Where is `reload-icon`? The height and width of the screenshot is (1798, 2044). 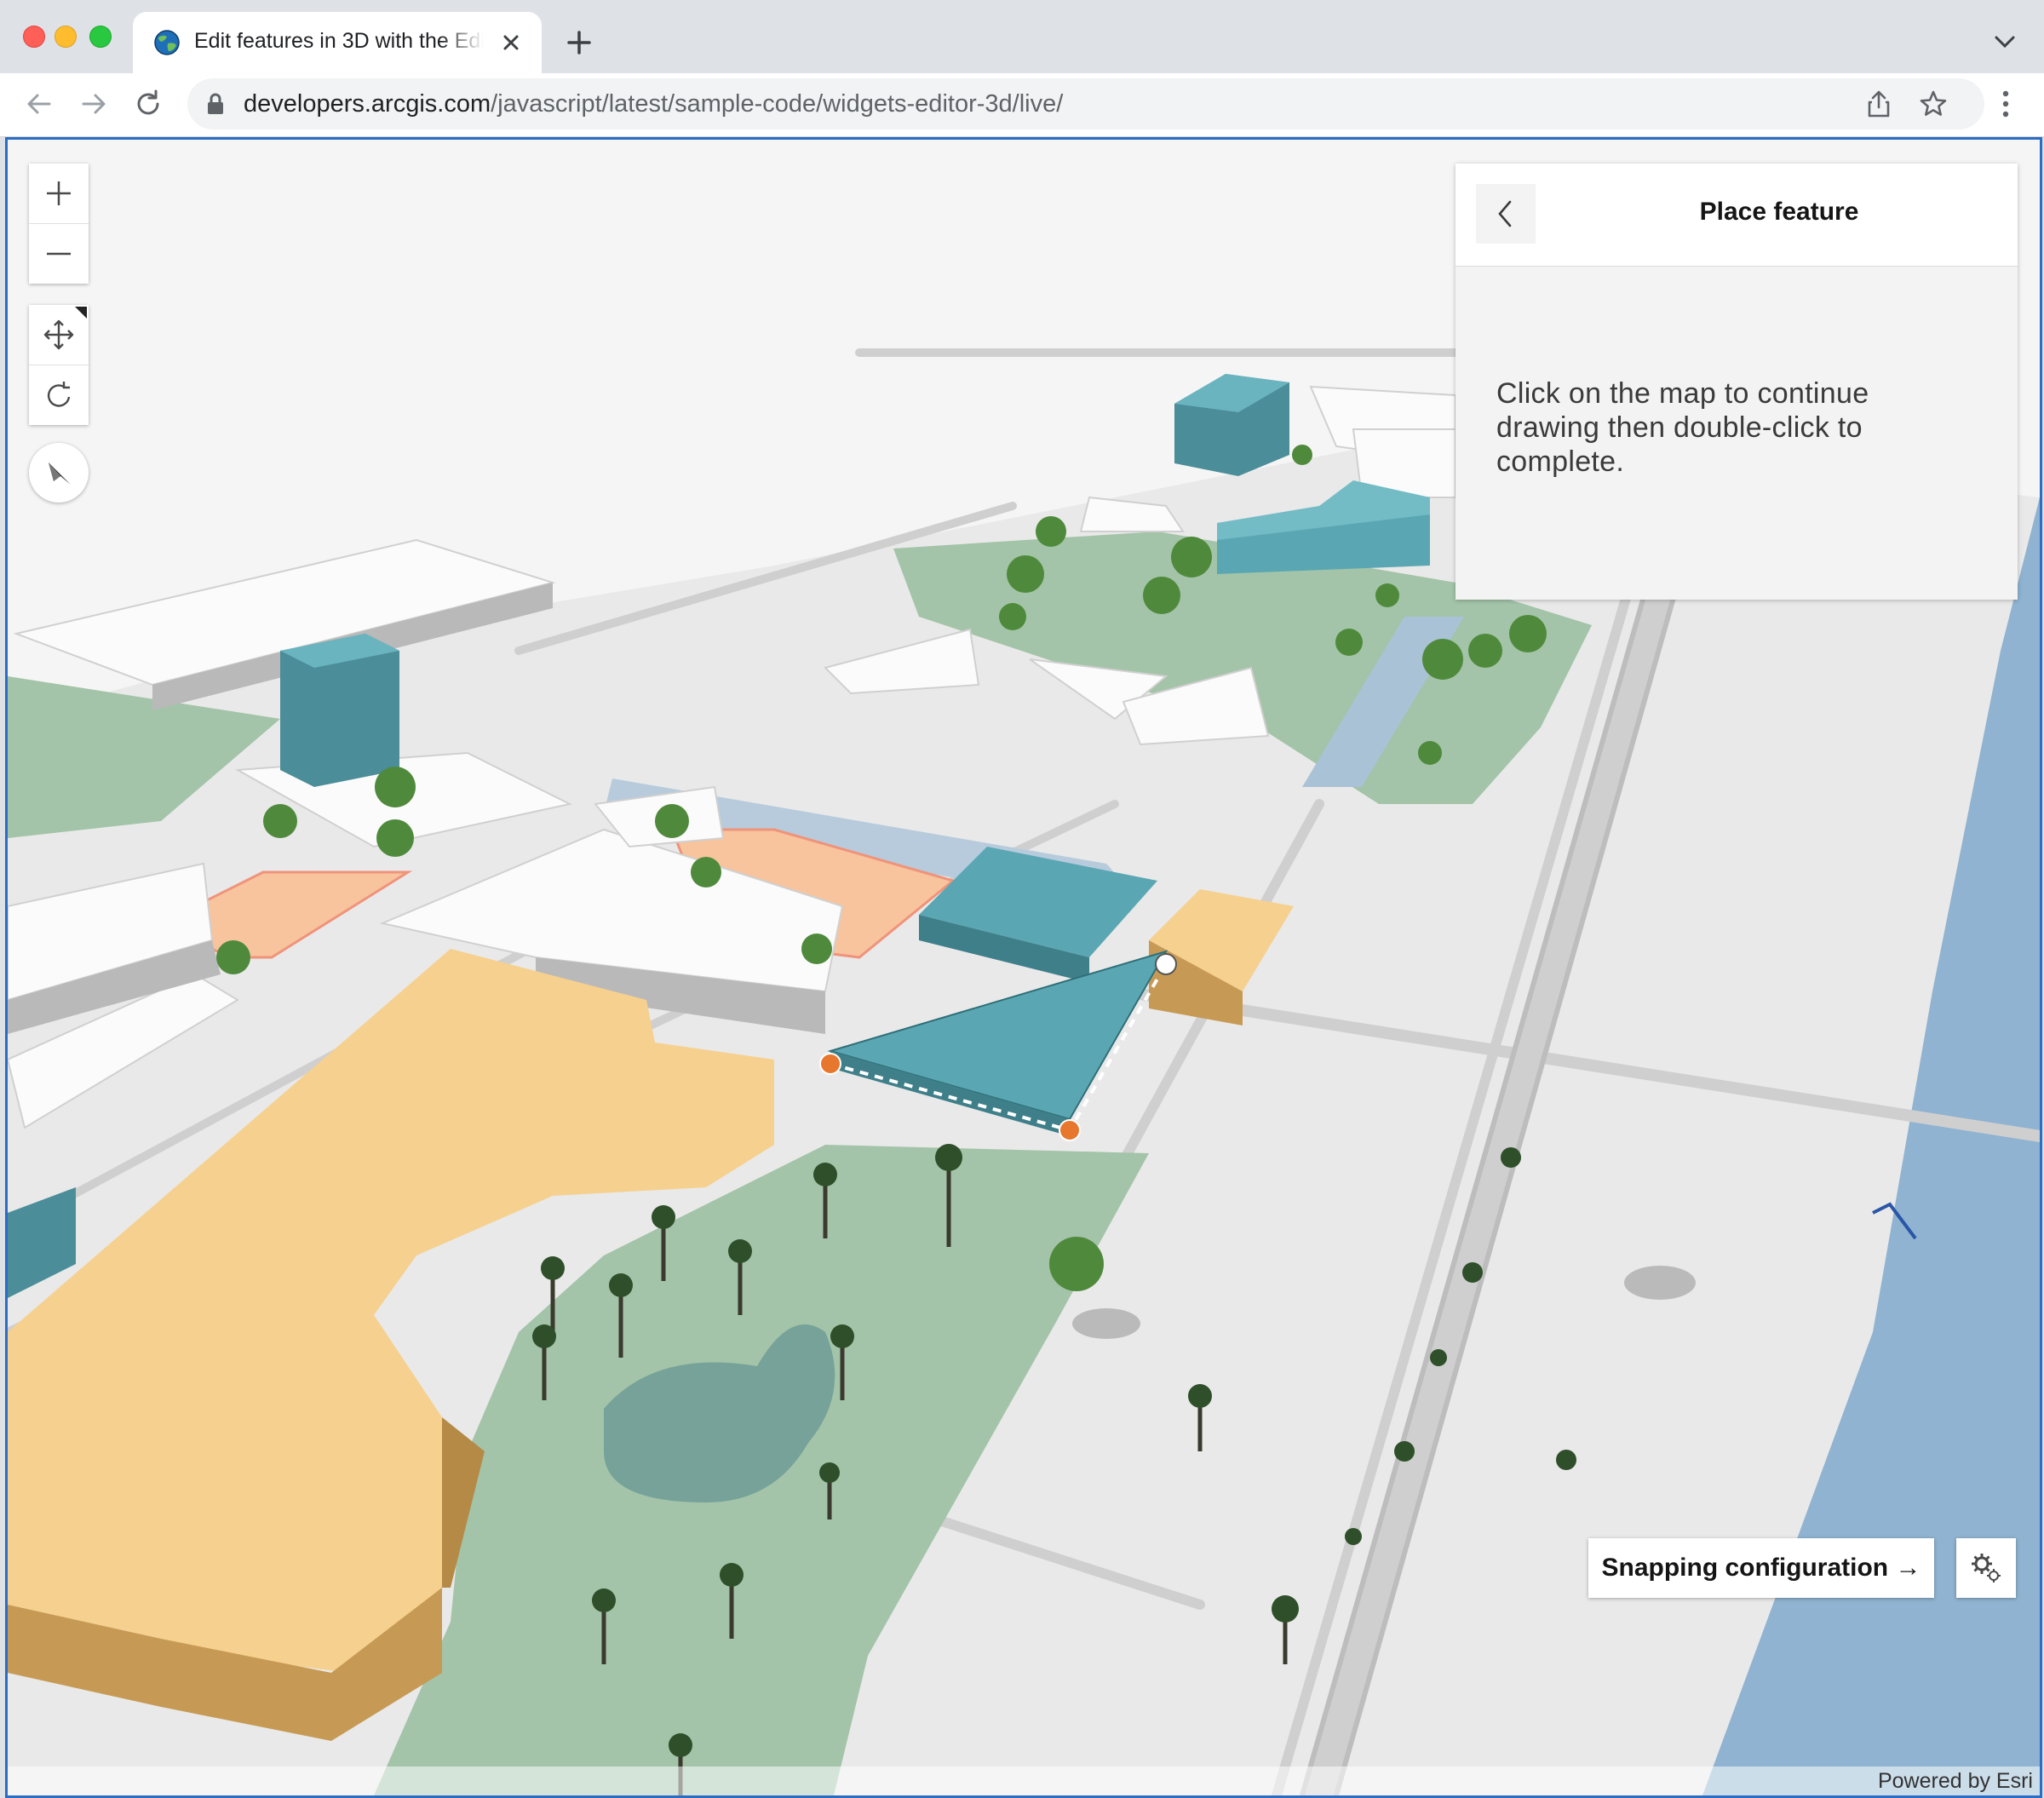
reload-icon is located at coordinates (148, 104).